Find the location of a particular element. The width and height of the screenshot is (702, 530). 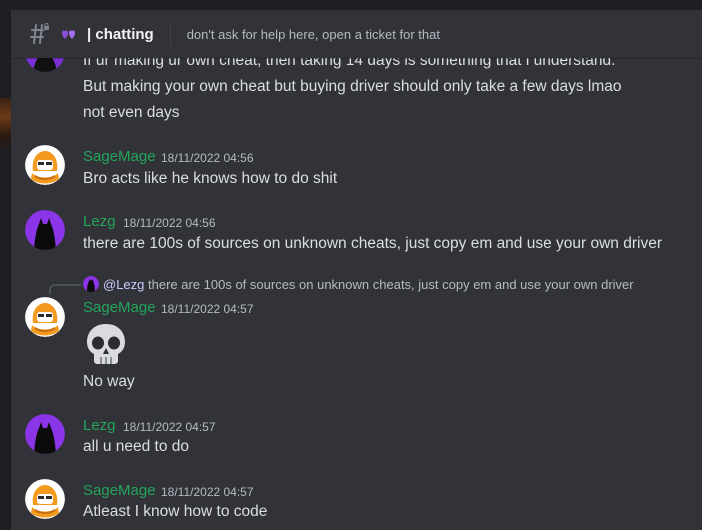

reply-connector is located at coordinates (65, 289).